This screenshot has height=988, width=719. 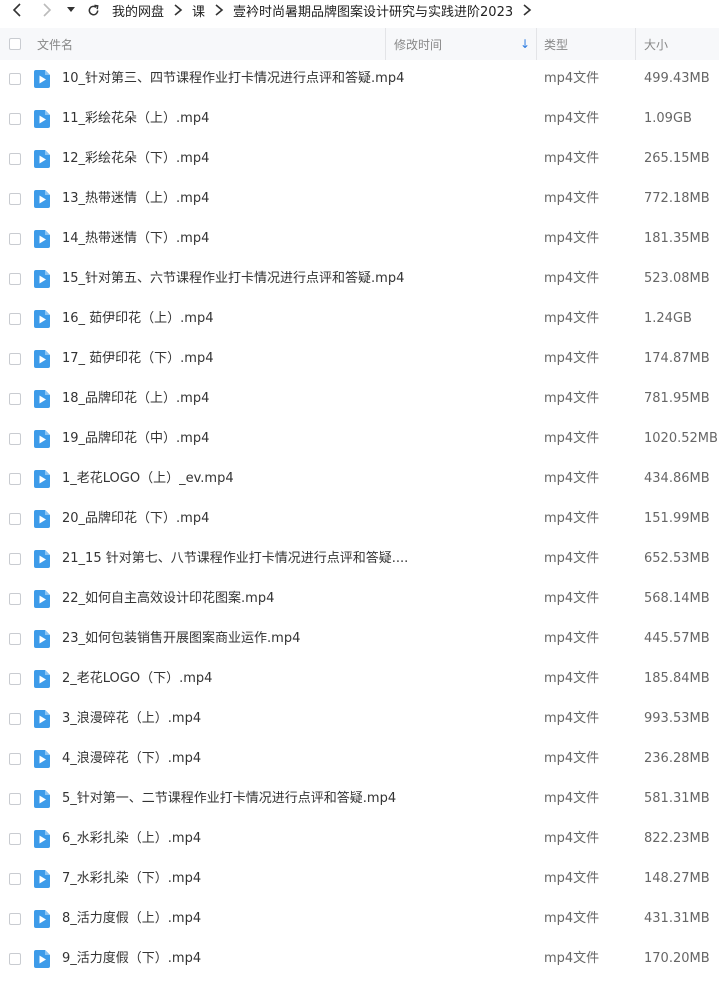 I want to click on column-header-type: 类型, so click(x=556, y=44).